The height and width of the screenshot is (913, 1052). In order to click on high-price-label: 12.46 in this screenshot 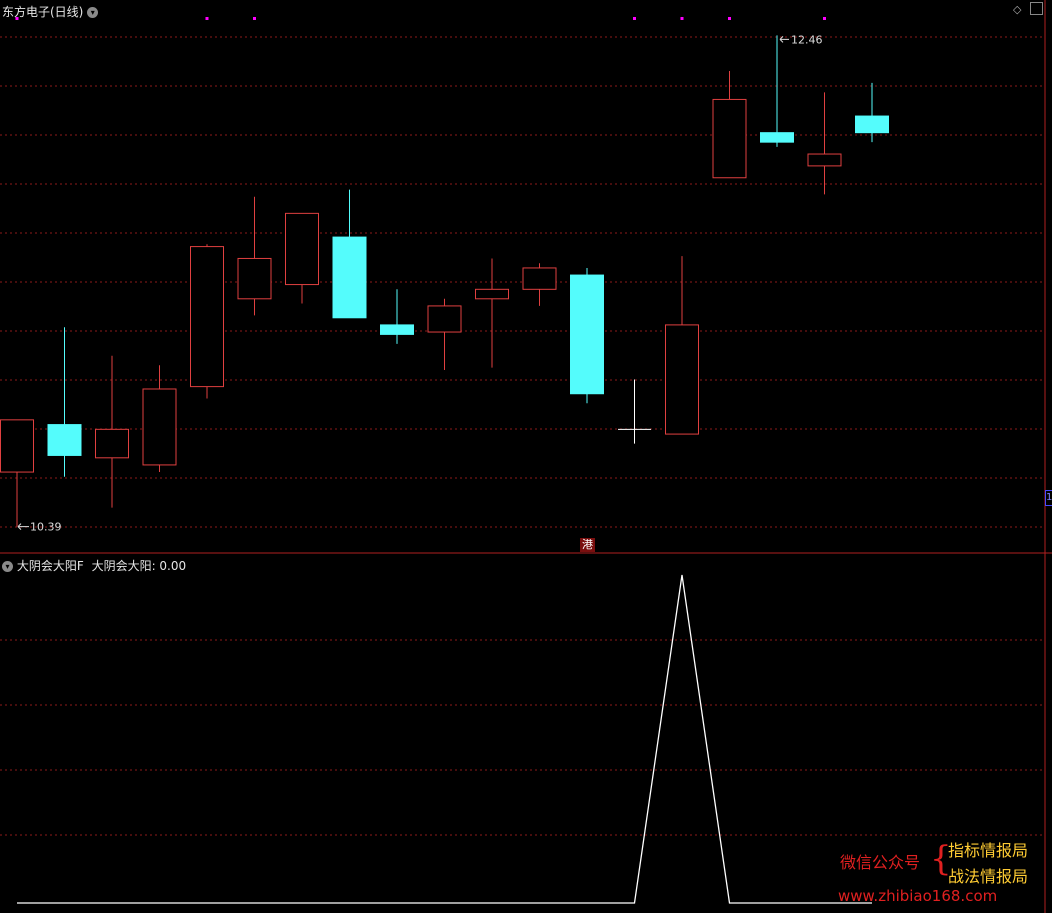, I will do `click(807, 39)`.